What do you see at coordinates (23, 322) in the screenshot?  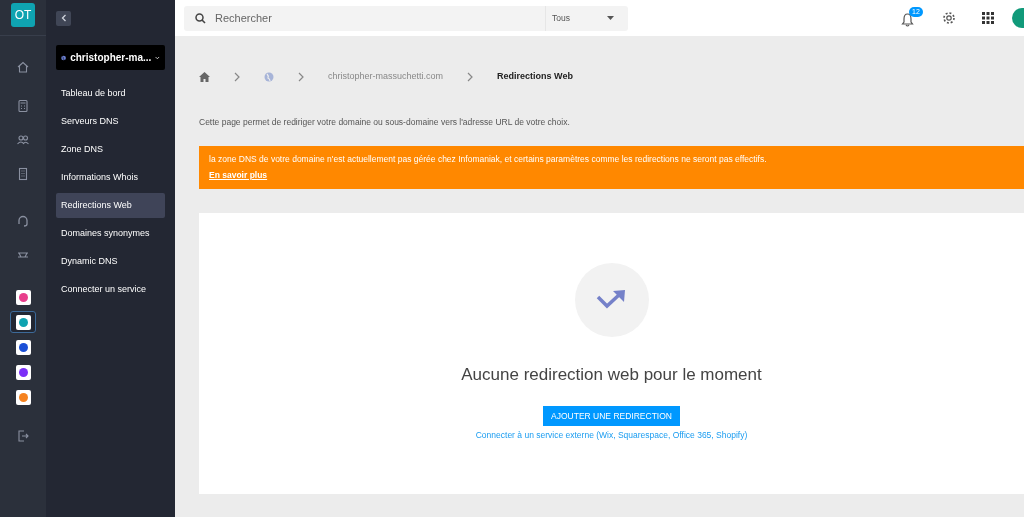 I see `app-button` at bounding box center [23, 322].